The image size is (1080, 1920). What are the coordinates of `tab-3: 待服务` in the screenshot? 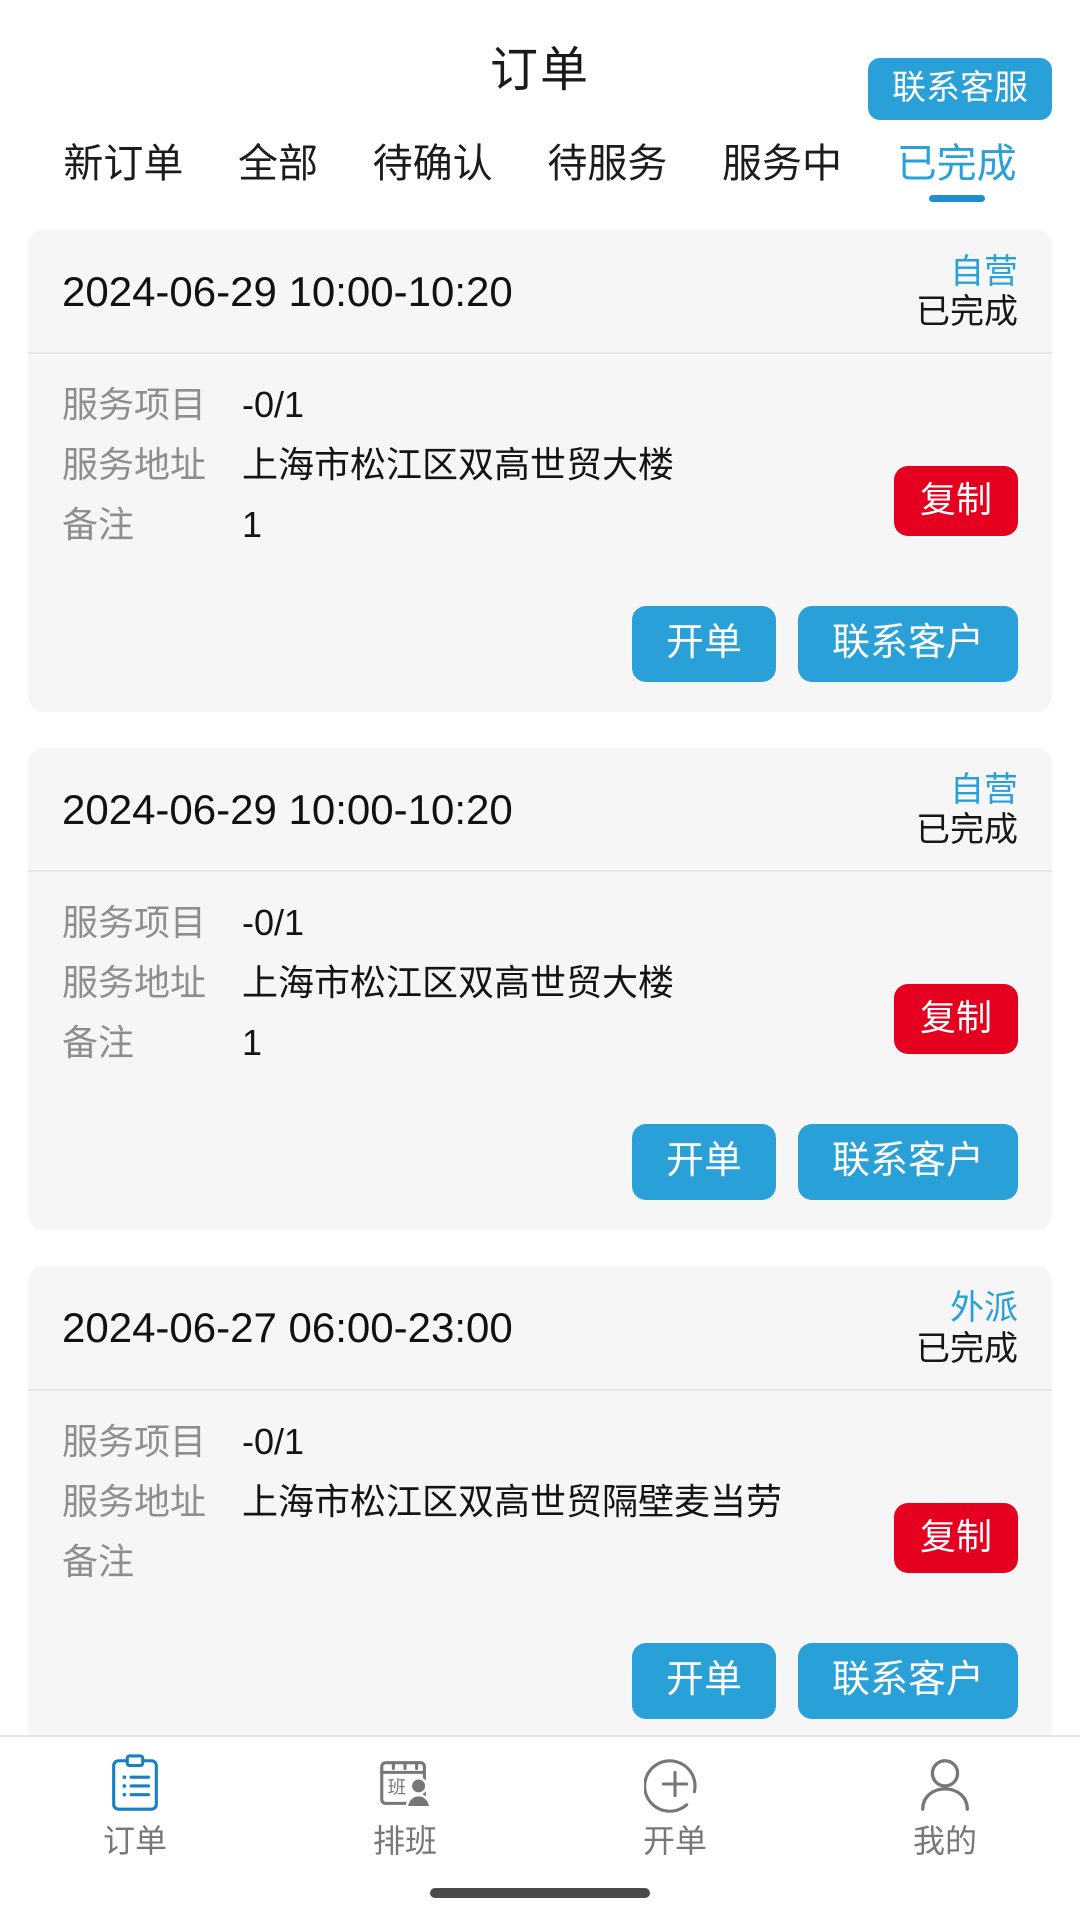 It's located at (607, 158).